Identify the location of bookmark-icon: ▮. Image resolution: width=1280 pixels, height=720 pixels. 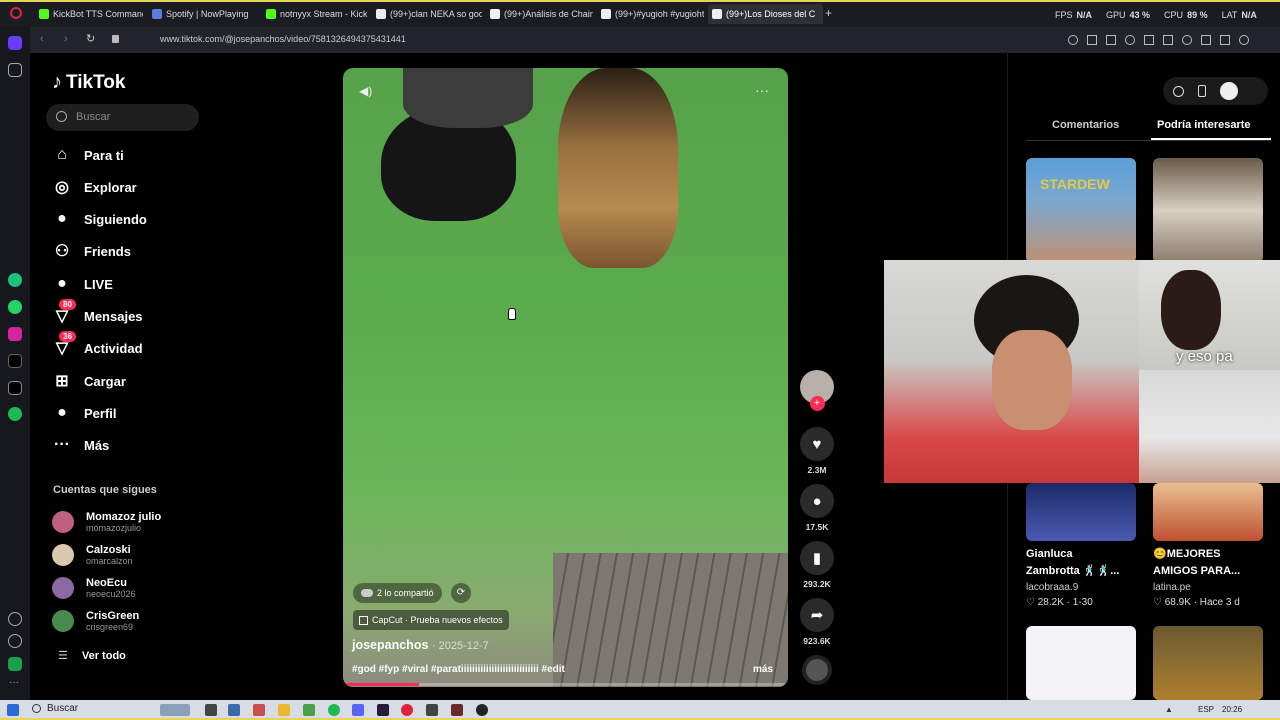
(817, 558).